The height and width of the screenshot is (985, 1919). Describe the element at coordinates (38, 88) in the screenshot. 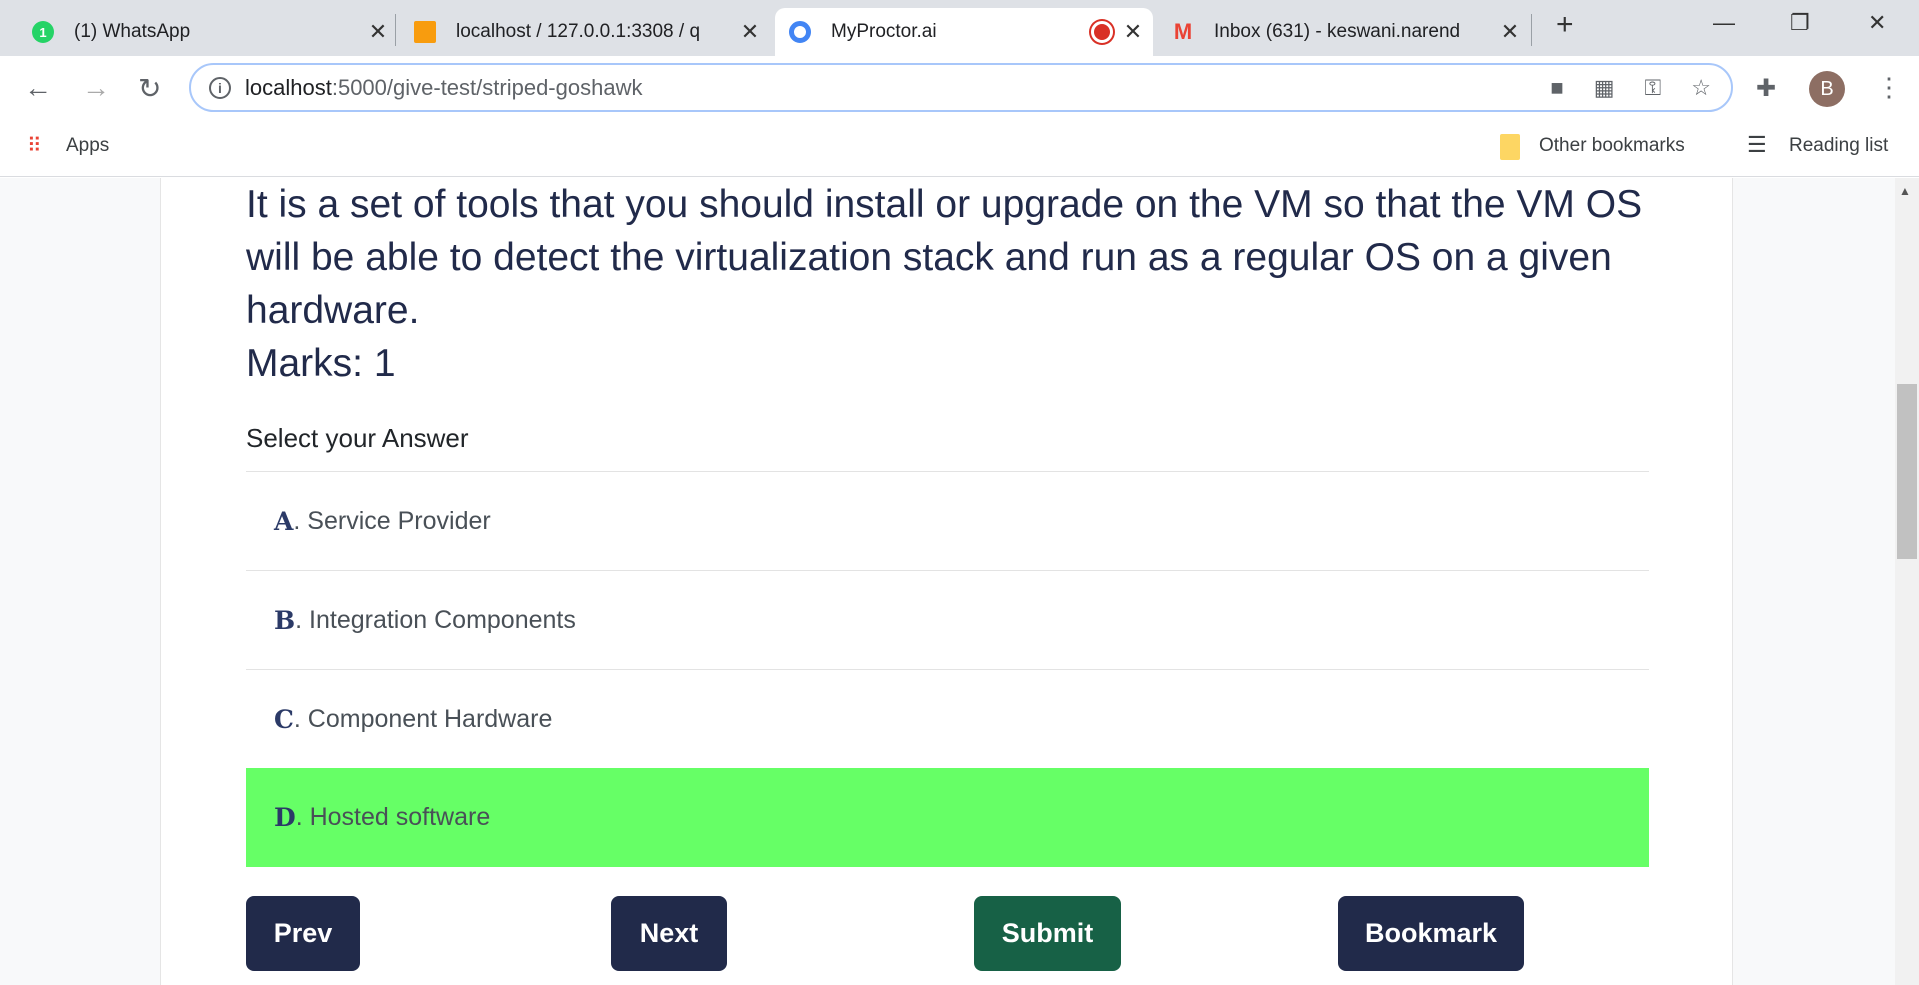

I see `back-button: ←` at that location.